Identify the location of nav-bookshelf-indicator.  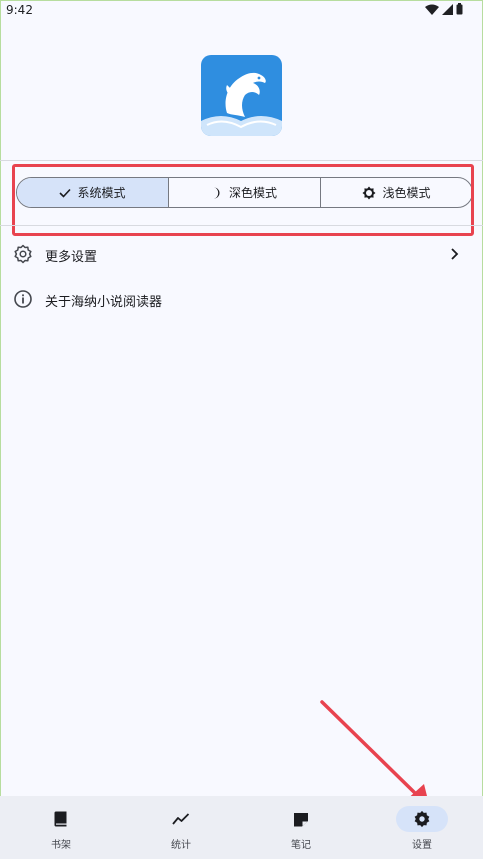
(61, 819).